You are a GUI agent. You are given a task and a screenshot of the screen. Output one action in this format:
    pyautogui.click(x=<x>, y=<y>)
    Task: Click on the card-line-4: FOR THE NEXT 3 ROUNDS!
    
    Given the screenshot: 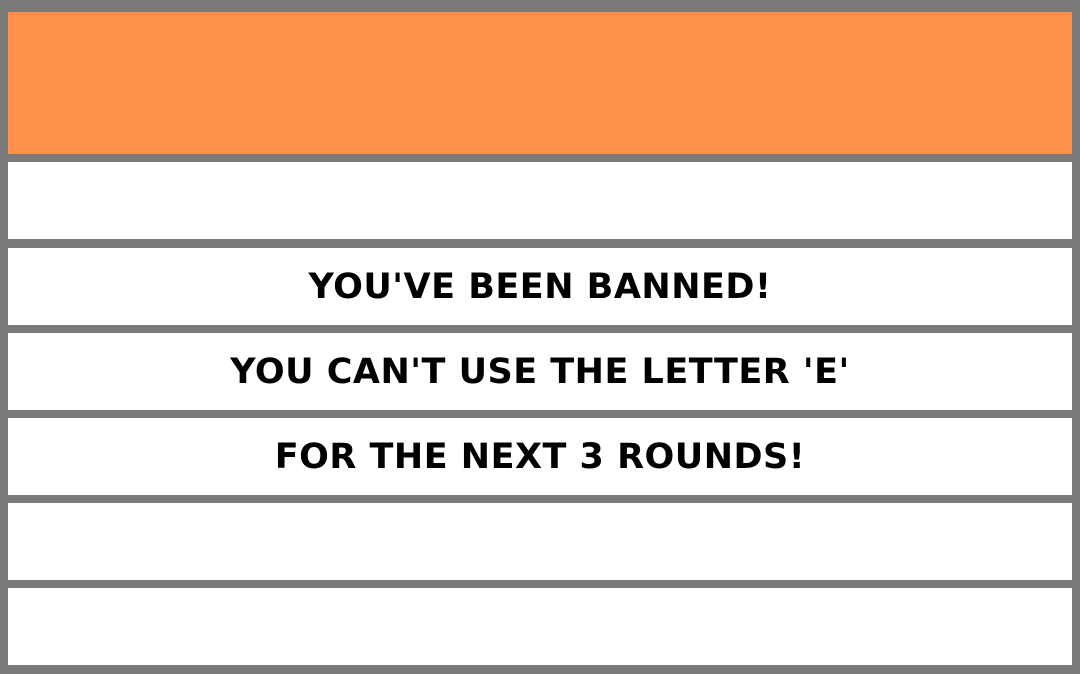 What is the action you would take?
    pyautogui.click(x=540, y=456)
    